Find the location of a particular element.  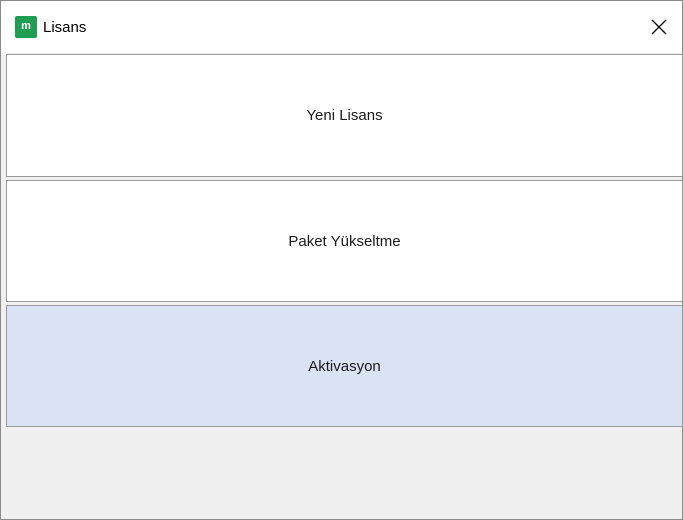

package-upgrade-label: Paket Yükseltme is located at coordinates (344, 241).